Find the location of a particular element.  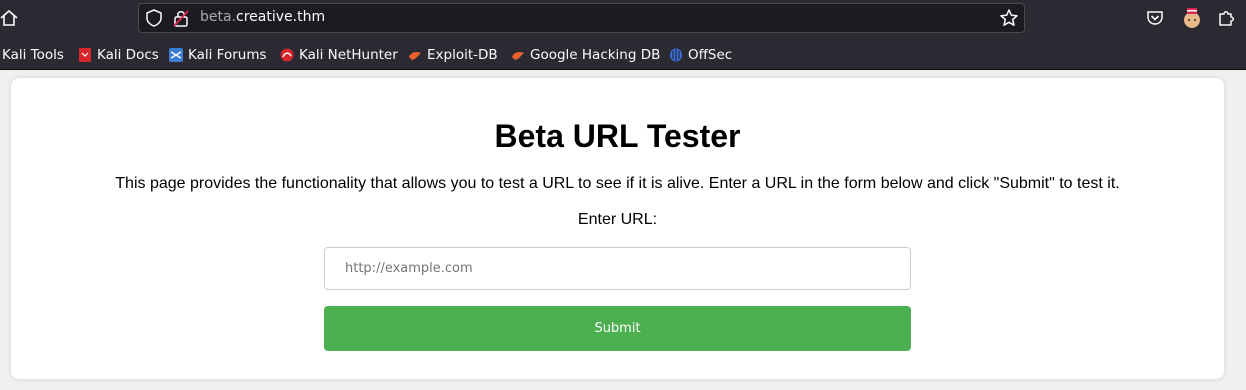

bookmark-label: Exploit-DB is located at coordinates (462, 55).